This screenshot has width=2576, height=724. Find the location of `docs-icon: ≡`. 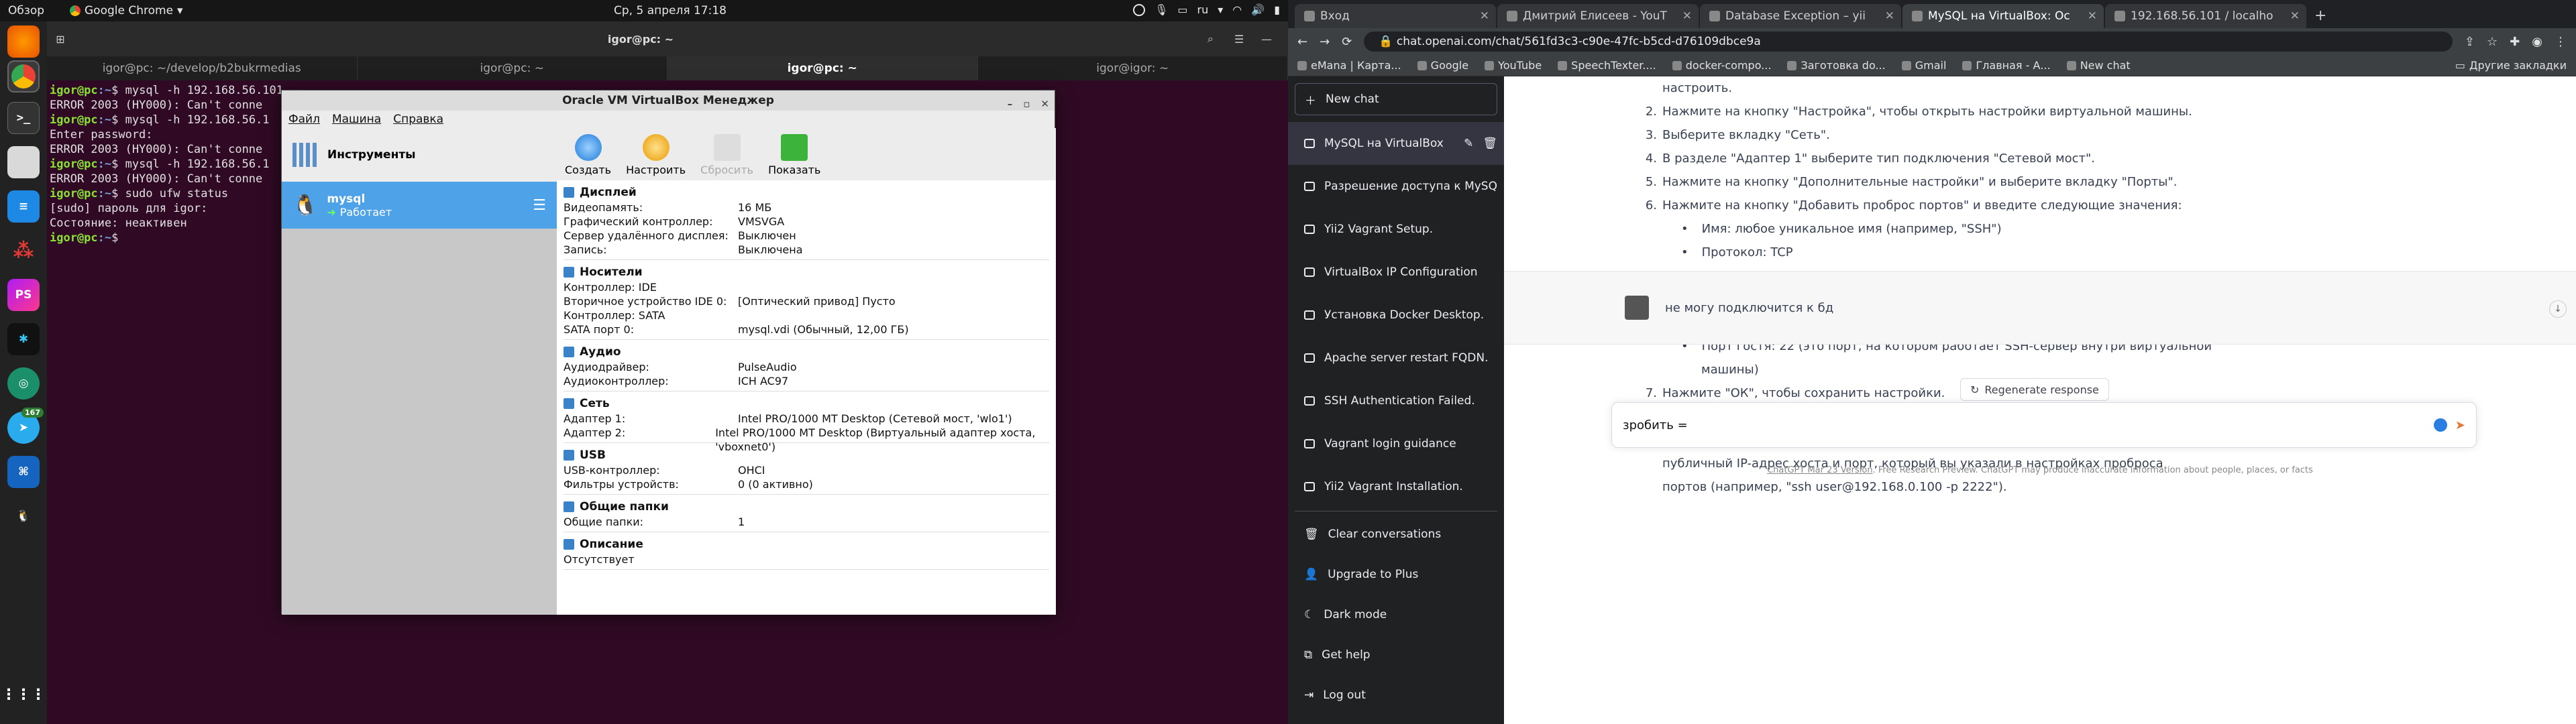

docs-icon: ≡ is located at coordinates (23, 206).